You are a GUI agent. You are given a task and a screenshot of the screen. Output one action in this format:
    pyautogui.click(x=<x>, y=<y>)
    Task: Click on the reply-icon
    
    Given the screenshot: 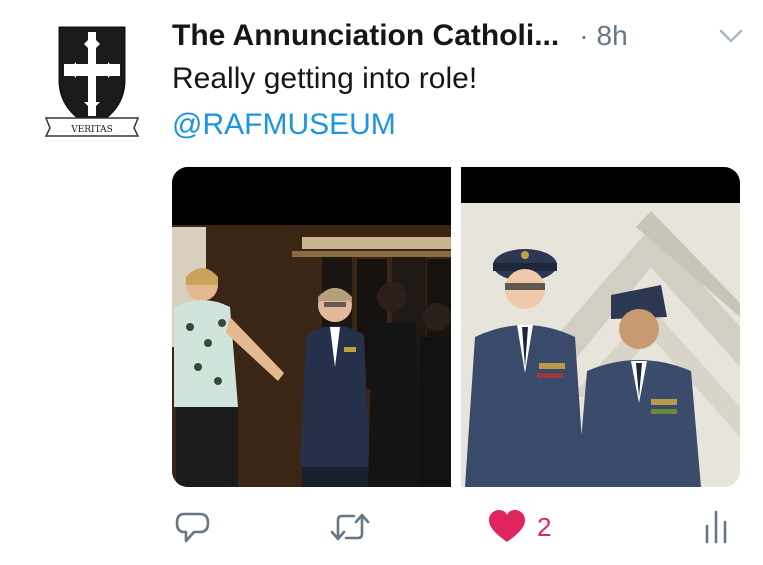 What is the action you would take?
    pyautogui.click(x=192, y=527)
    